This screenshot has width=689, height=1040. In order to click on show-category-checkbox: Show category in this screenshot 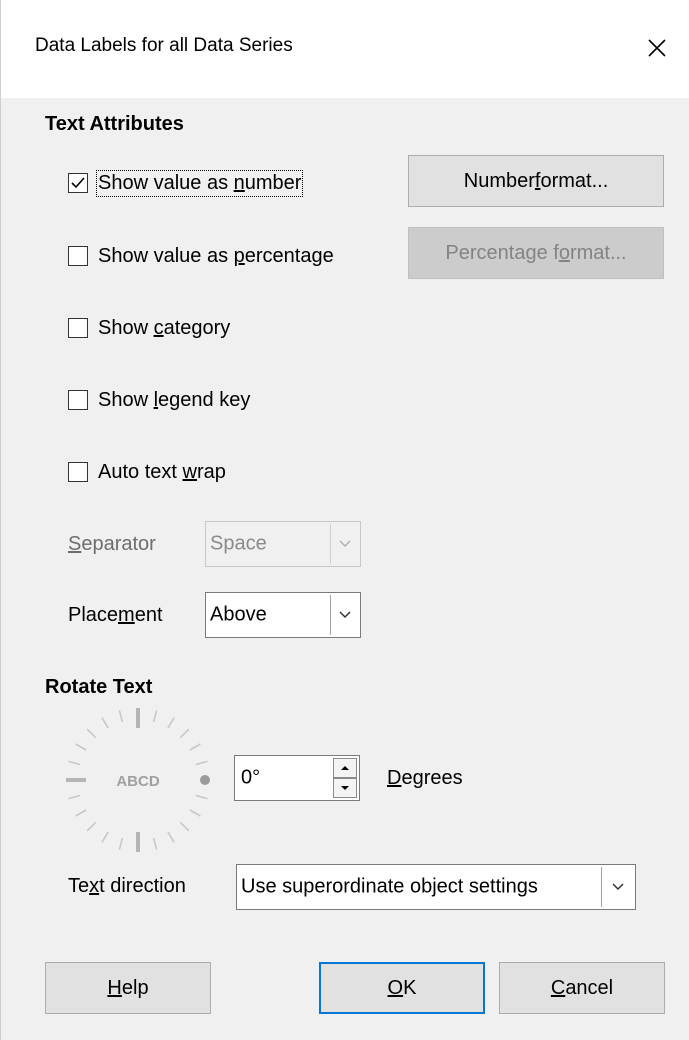, I will do `click(149, 328)`.